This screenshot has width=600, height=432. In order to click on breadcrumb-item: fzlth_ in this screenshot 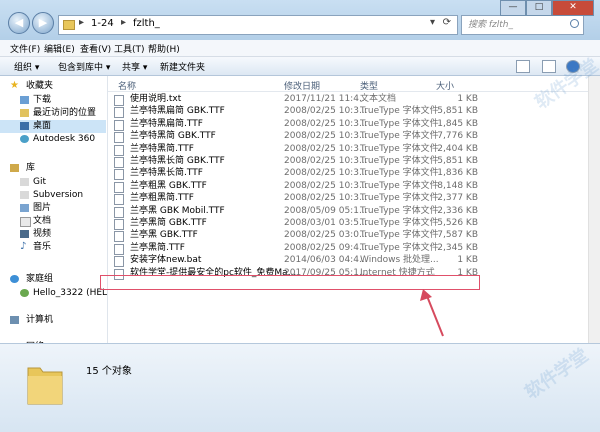, I will do `click(146, 23)`.